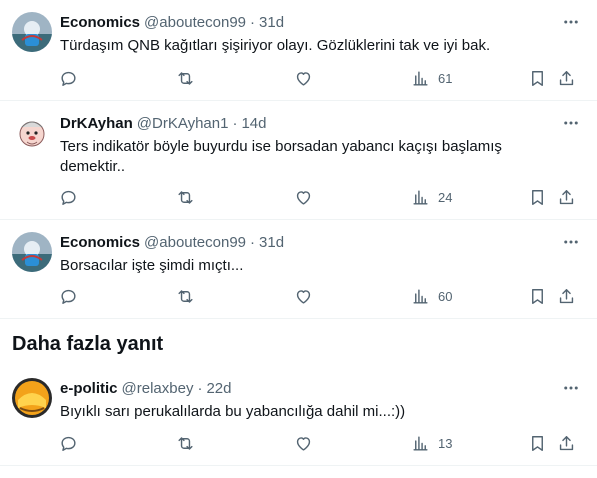 The width and height of the screenshot is (597, 478). Describe the element at coordinates (431, 78) in the screenshot. I see `views-button: 61` at that location.